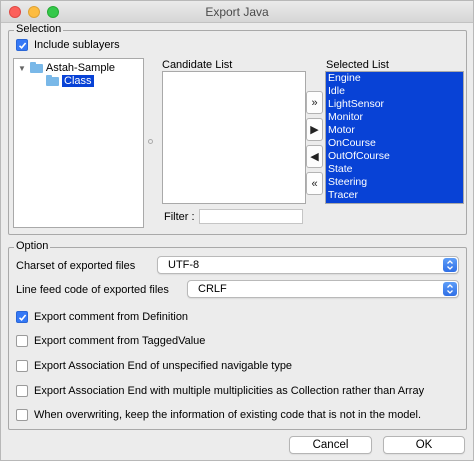 The width and height of the screenshot is (474, 461). I want to click on charset-label: Charset of exported files, so click(76, 266).